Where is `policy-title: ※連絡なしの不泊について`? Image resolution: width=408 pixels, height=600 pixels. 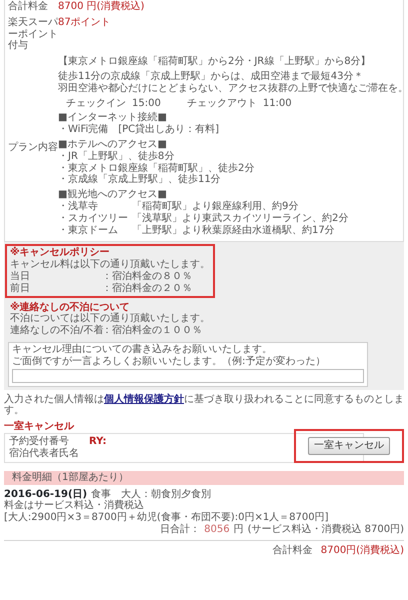 policy-title: ※連絡なしの不泊について is located at coordinates (70, 307).